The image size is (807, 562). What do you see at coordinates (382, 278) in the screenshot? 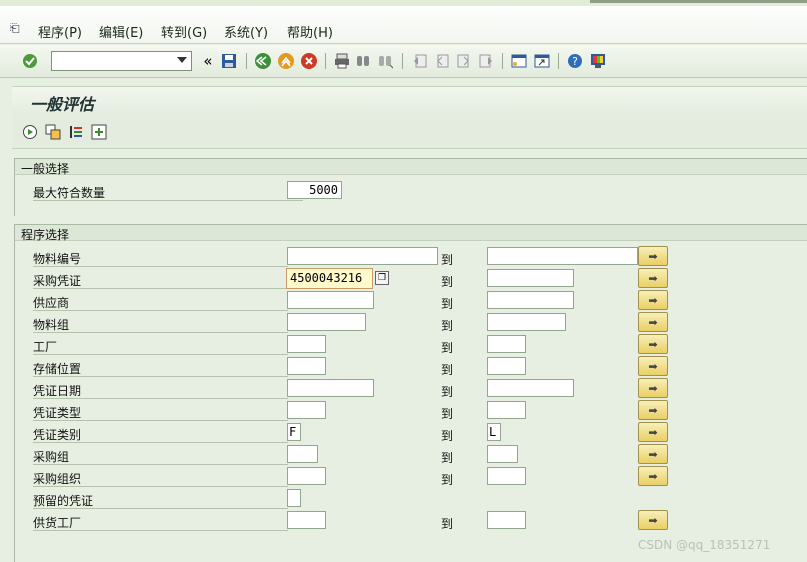
I see `value-help-icon: ❐` at bounding box center [382, 278].